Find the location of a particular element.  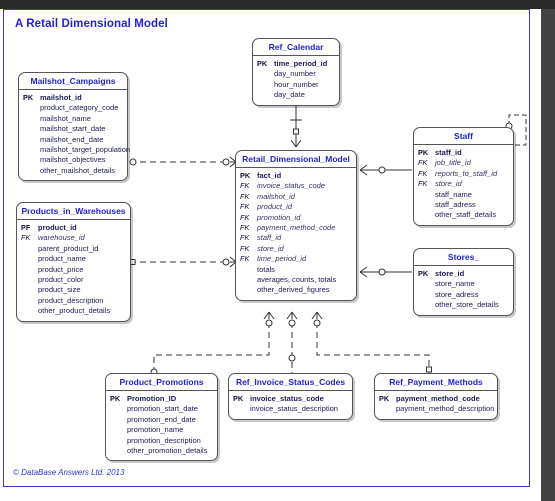

attribute-row: promotion_start_date is located at coordinates (161, 409).